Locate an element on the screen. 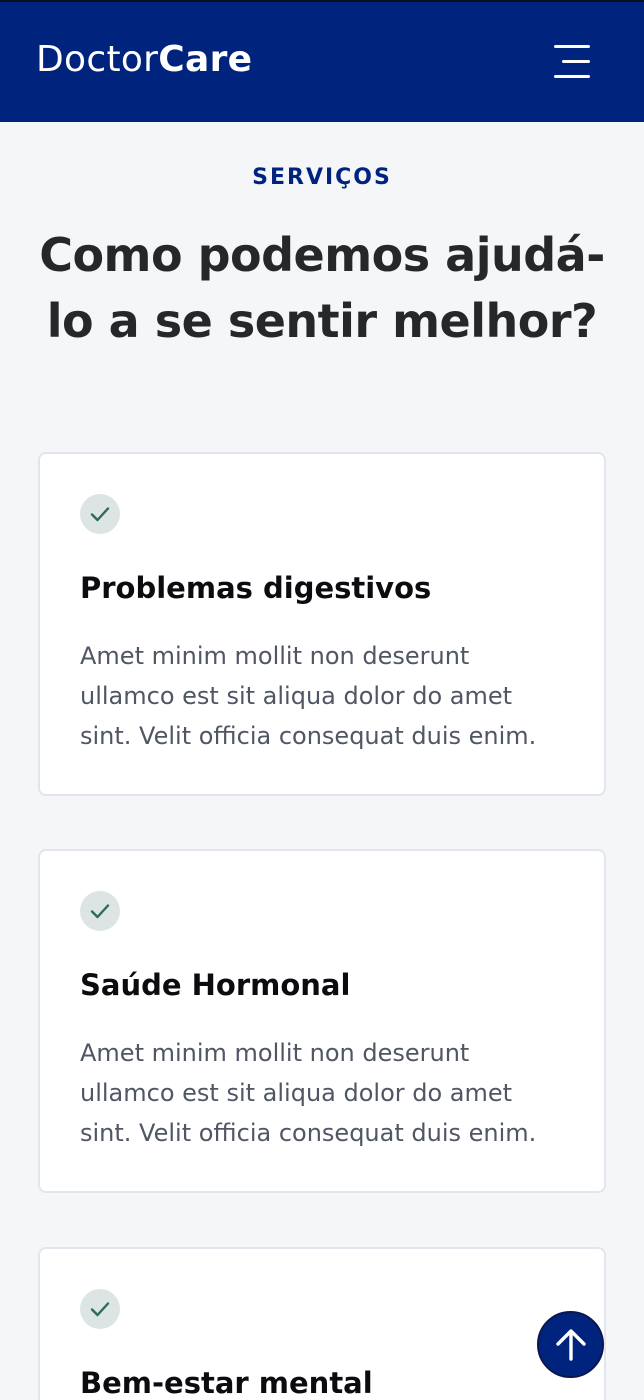 The width and height of the screenshot is (644, 1400). service-card-title: Problemas digestivos is located at coordinates (256, 588).